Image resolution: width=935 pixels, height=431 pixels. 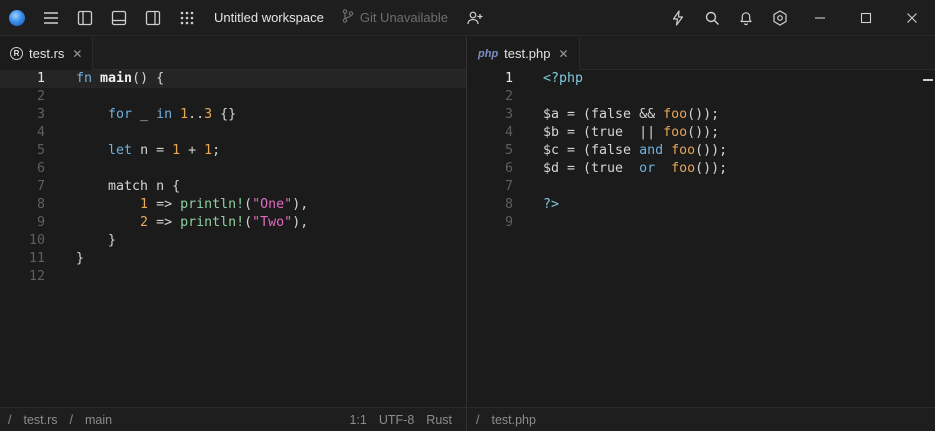 I want to click on add-user-icon, so click(x=475, y=18).